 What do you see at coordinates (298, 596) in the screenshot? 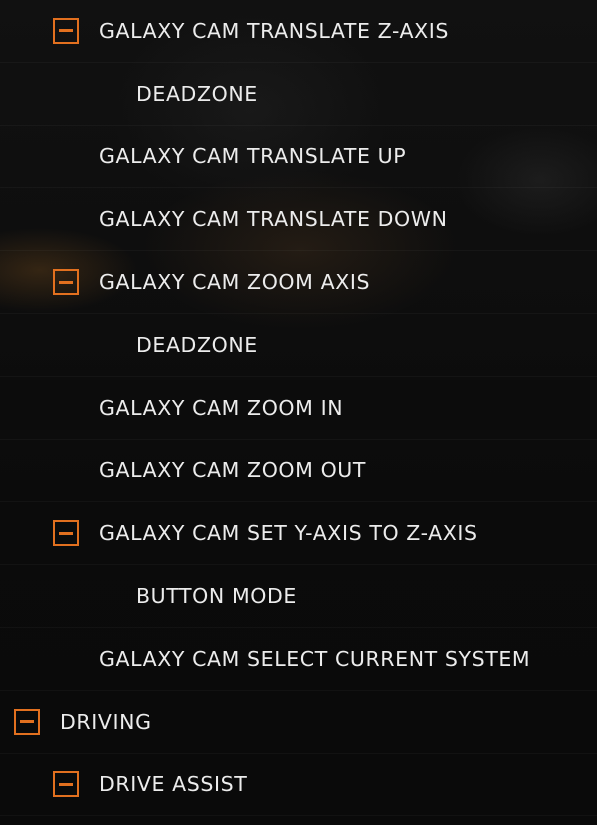
I see `setting-button-mode: BUTTON MODE` at bounding box center [298, 596].